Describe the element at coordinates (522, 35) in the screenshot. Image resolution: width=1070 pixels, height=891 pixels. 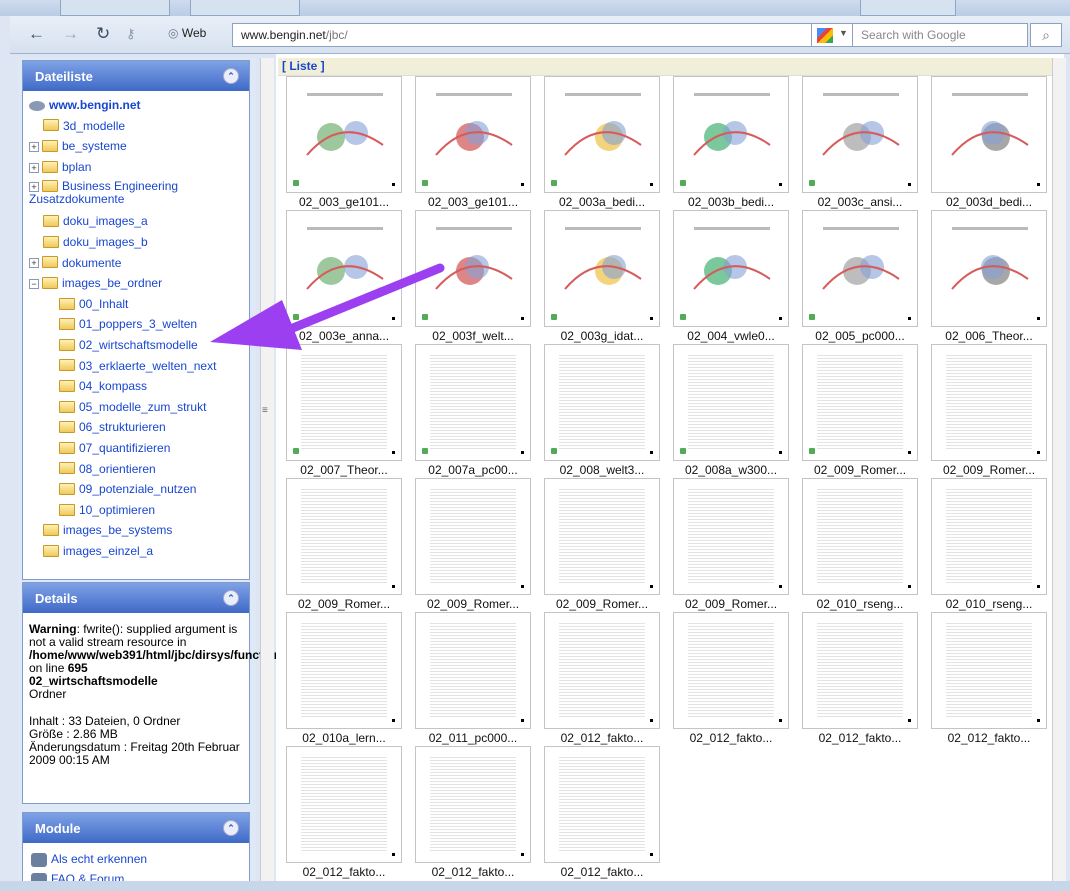
I see `url-bar: www.bengin.net/jbc/` at that location.